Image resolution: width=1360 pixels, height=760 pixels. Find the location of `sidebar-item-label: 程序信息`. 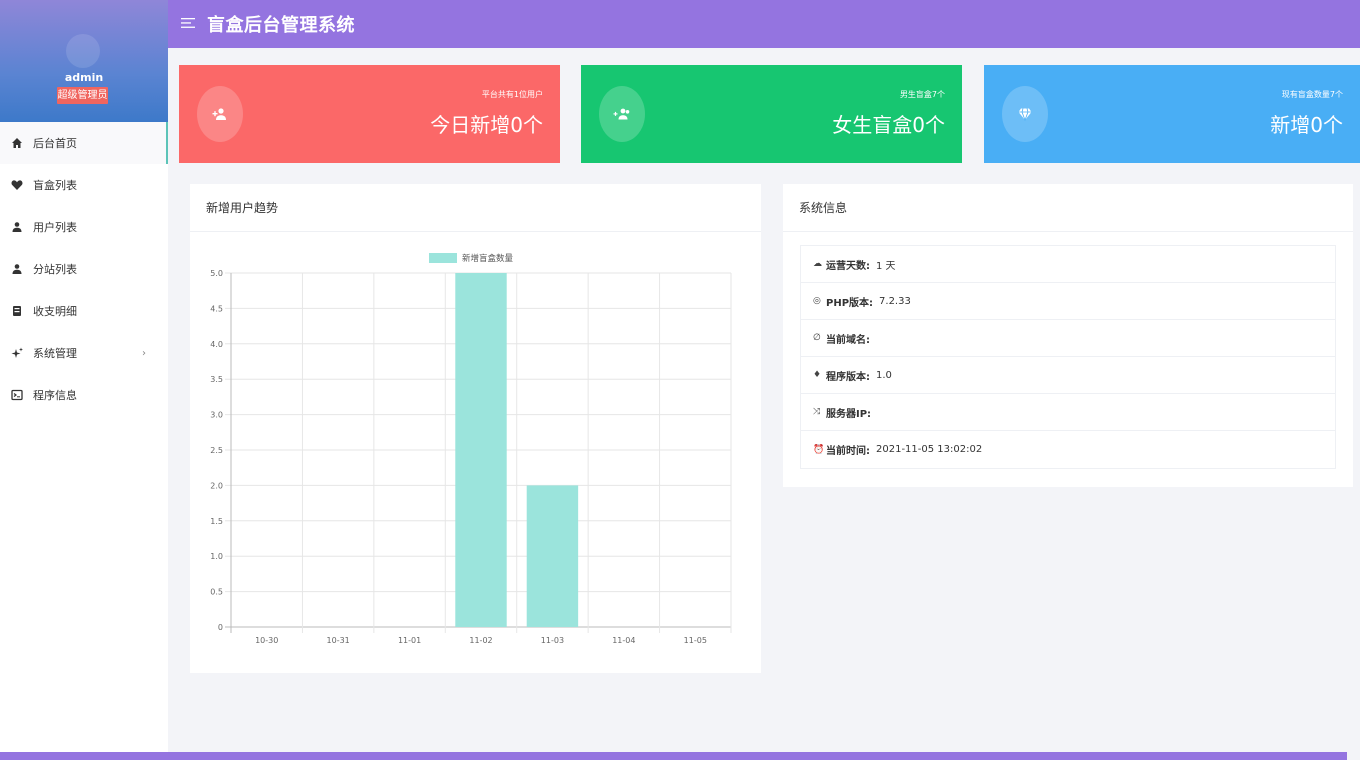

sidebar-item-label: 程序信息 is located at coordinates (55, 395).